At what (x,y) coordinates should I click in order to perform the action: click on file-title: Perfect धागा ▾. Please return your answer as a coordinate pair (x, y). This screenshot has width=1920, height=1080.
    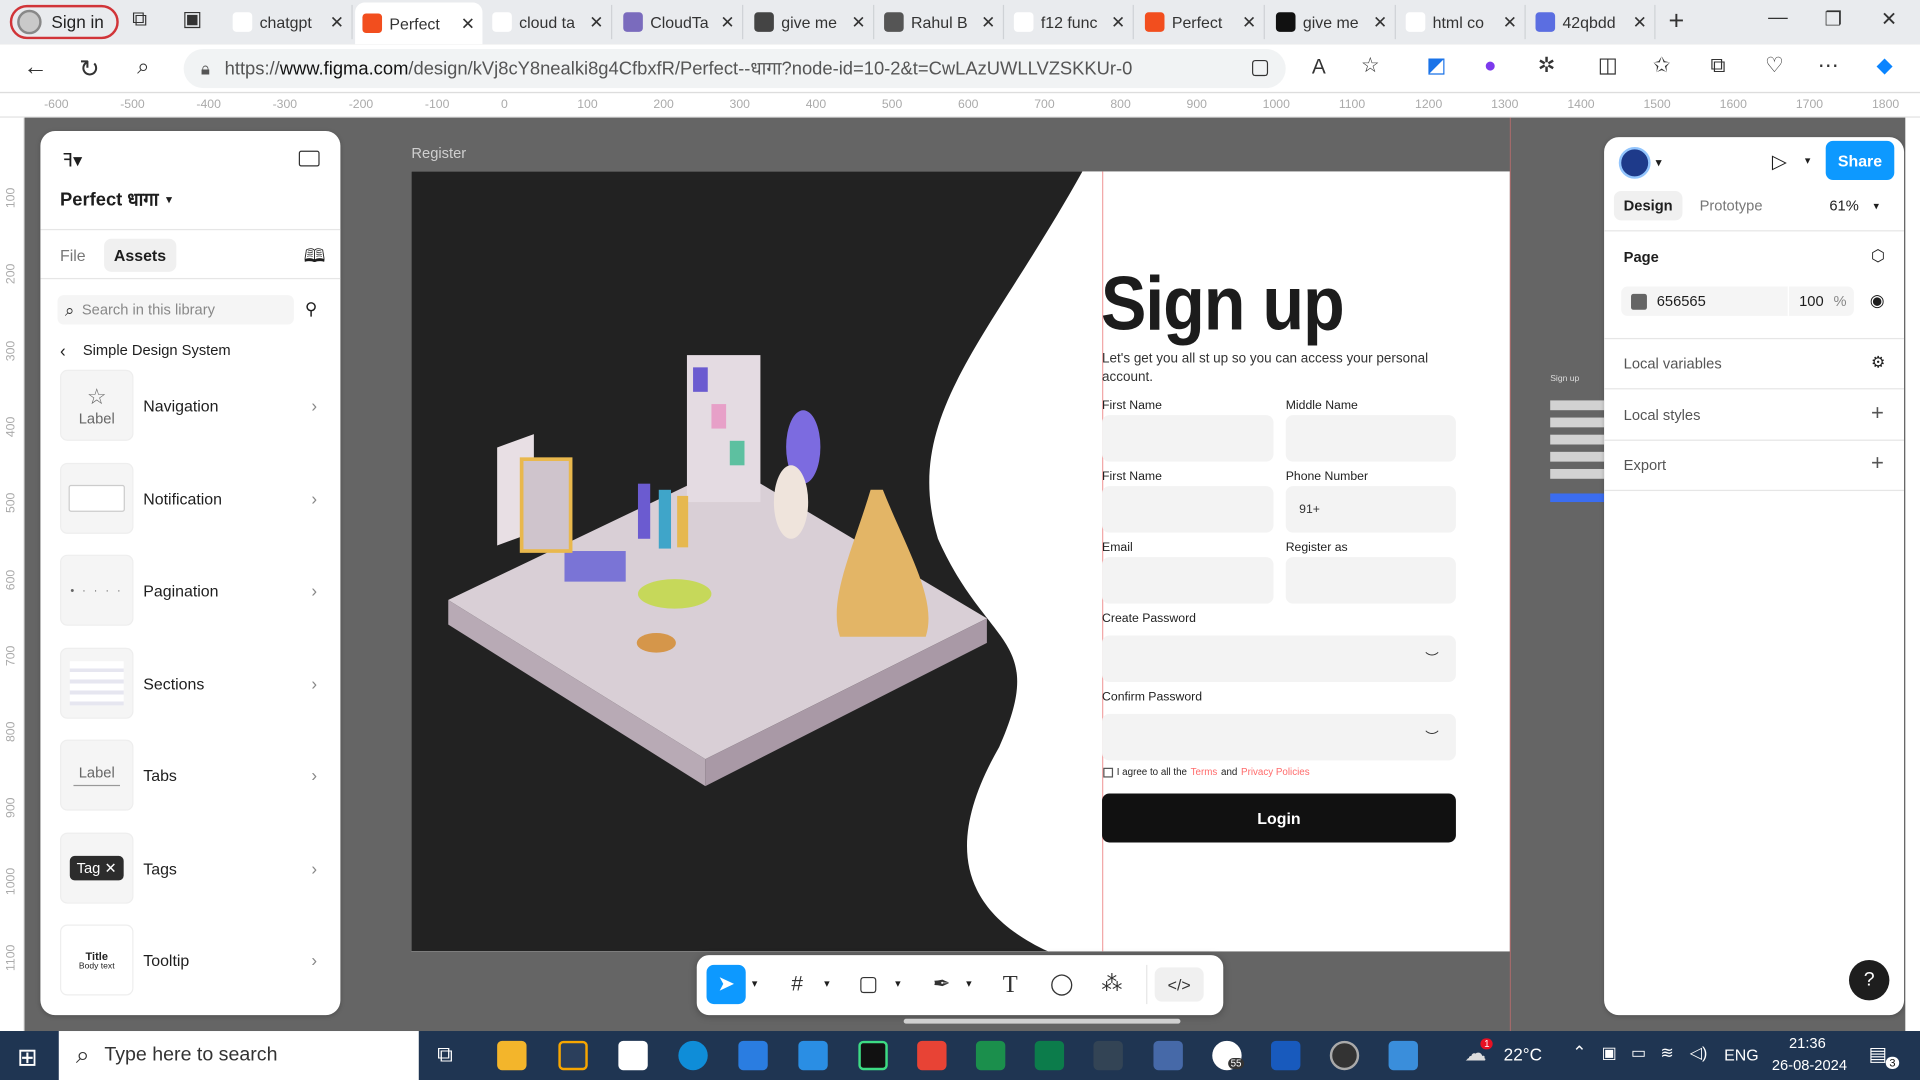
    Looking at the image, I should click on (116, 199).